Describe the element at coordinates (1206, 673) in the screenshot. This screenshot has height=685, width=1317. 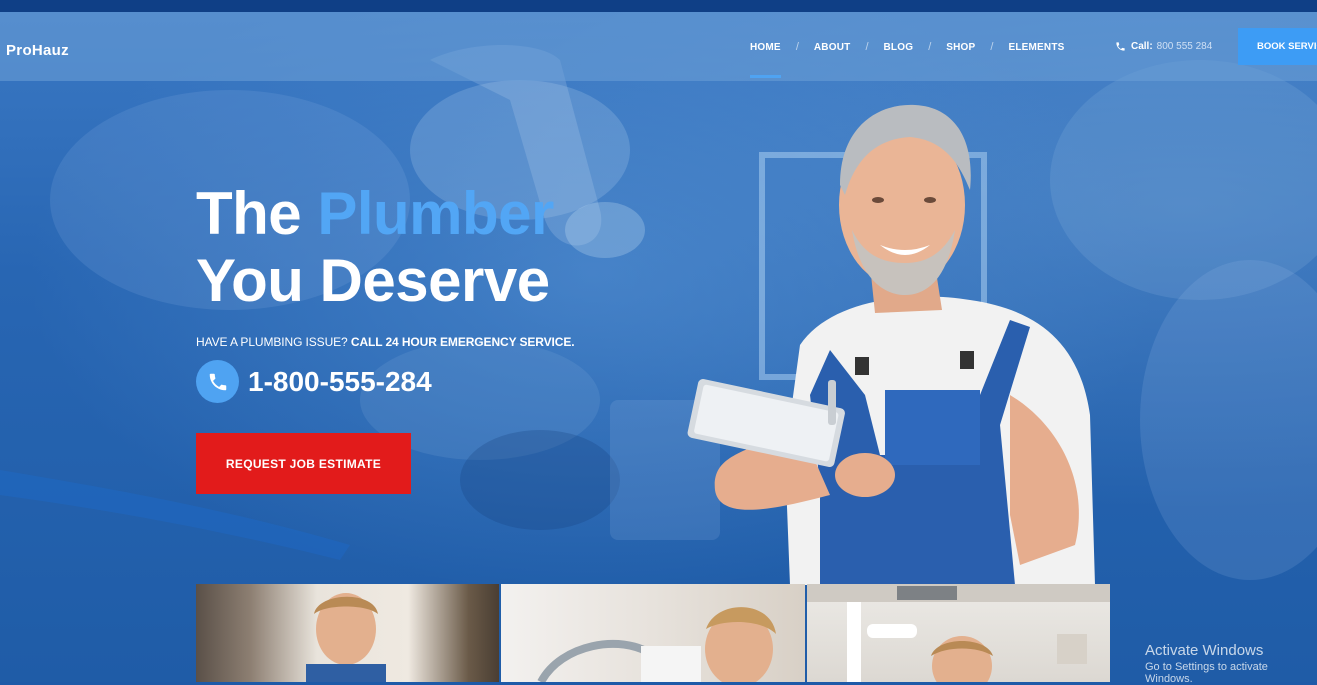
I see `watermark-subtitle: Go to Settings to activate Windows.` at that location.